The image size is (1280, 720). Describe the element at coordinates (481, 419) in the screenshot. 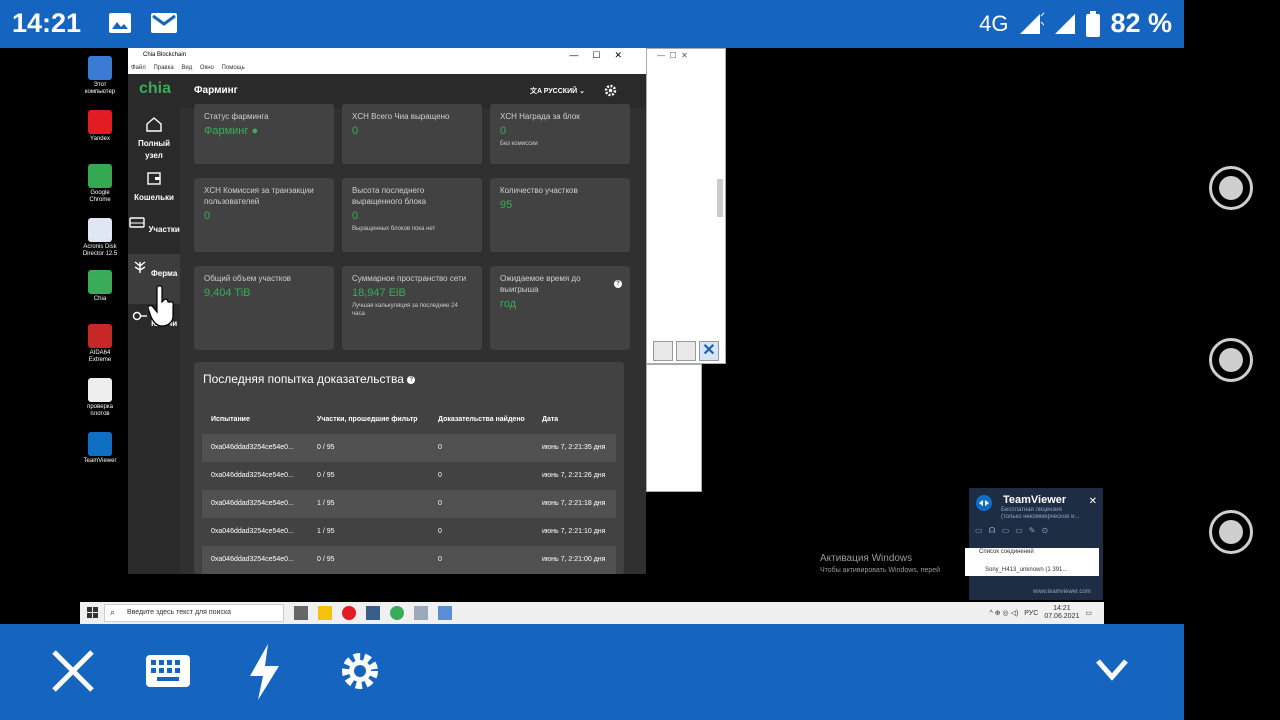

I see `col-proofs-found: Доказательства найдено` at that location.